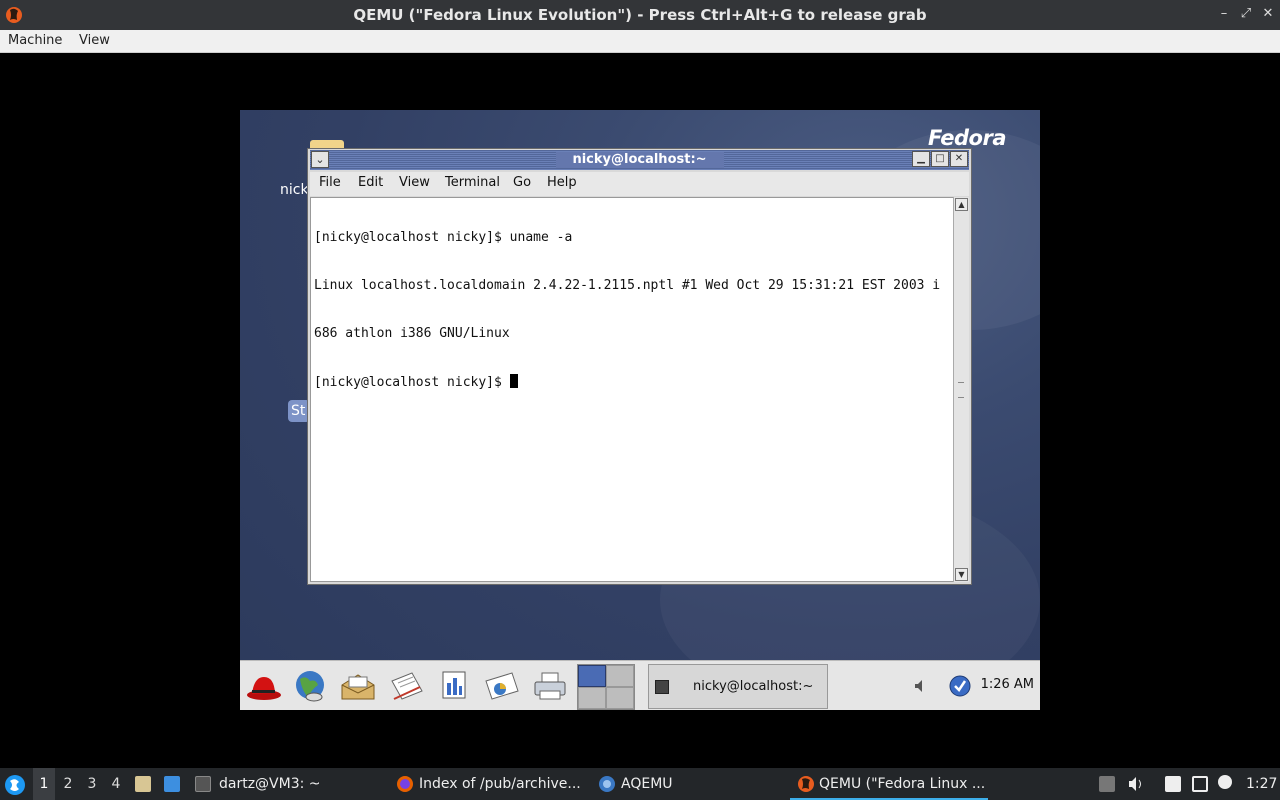 The width and height of the screenshot is (1280, 800). Describe the element at coordinates (647, 784) in the screenshot. I see `task-aqemu: AQEMU` at that location.